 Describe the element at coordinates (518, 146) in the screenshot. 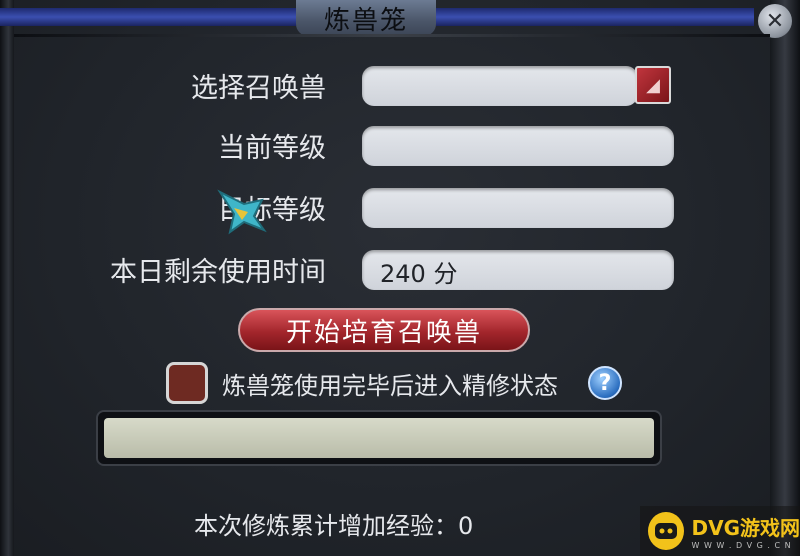

I see `current-level-field` at that location.